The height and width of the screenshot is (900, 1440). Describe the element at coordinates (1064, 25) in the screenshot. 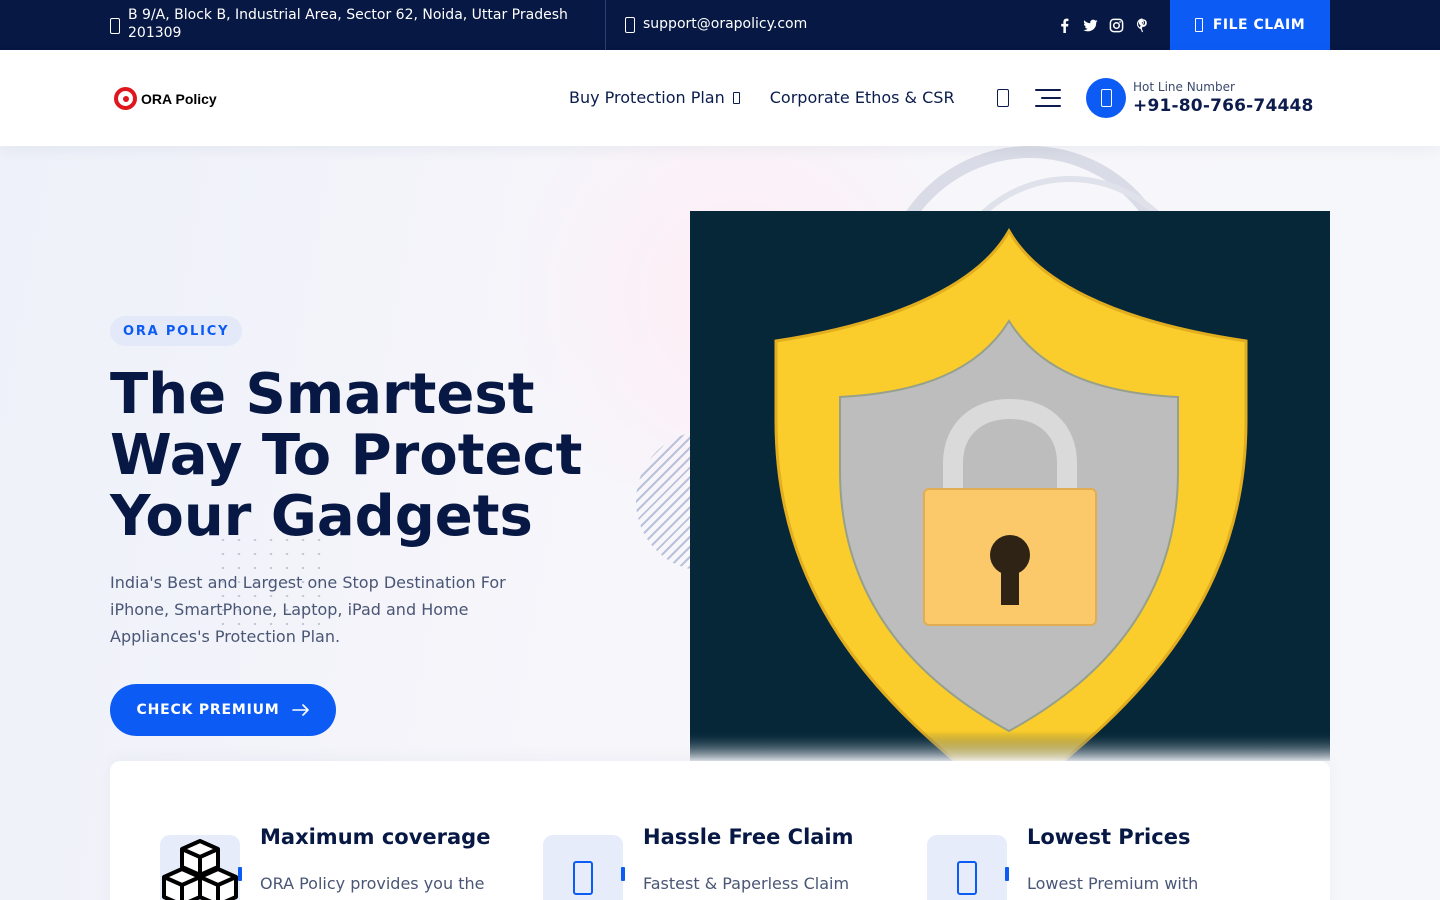

I see `facebook-icon` at that location.